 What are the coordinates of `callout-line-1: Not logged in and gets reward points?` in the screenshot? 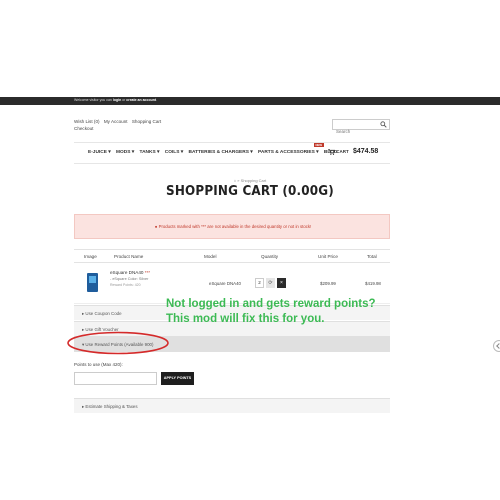 It's located at (271, 304).